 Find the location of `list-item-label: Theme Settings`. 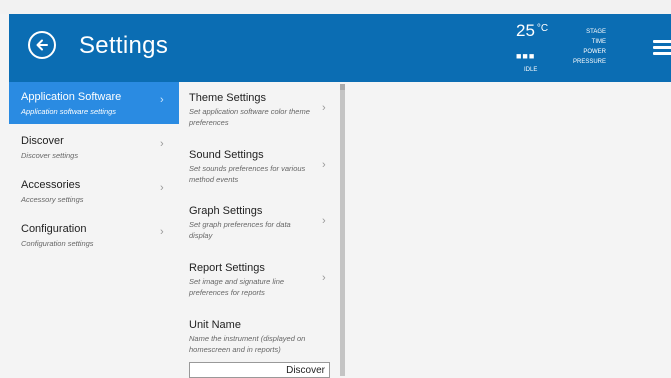

list-item-label: Theme Settings is located at coordinates (228, 98).